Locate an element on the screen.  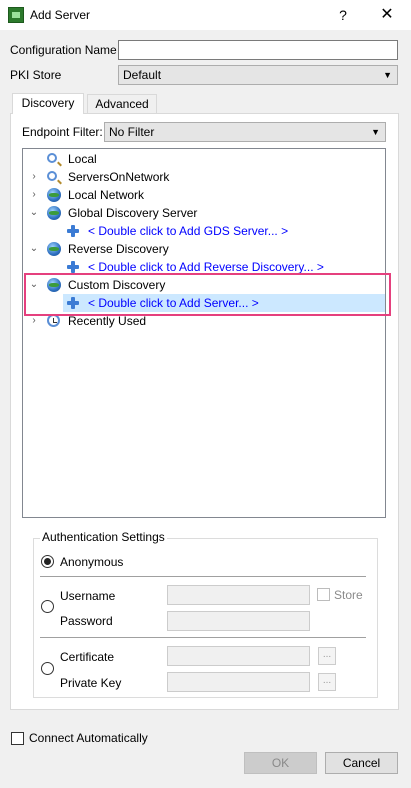
tab-advanced: Advanced is located at coordinates (122, 103).